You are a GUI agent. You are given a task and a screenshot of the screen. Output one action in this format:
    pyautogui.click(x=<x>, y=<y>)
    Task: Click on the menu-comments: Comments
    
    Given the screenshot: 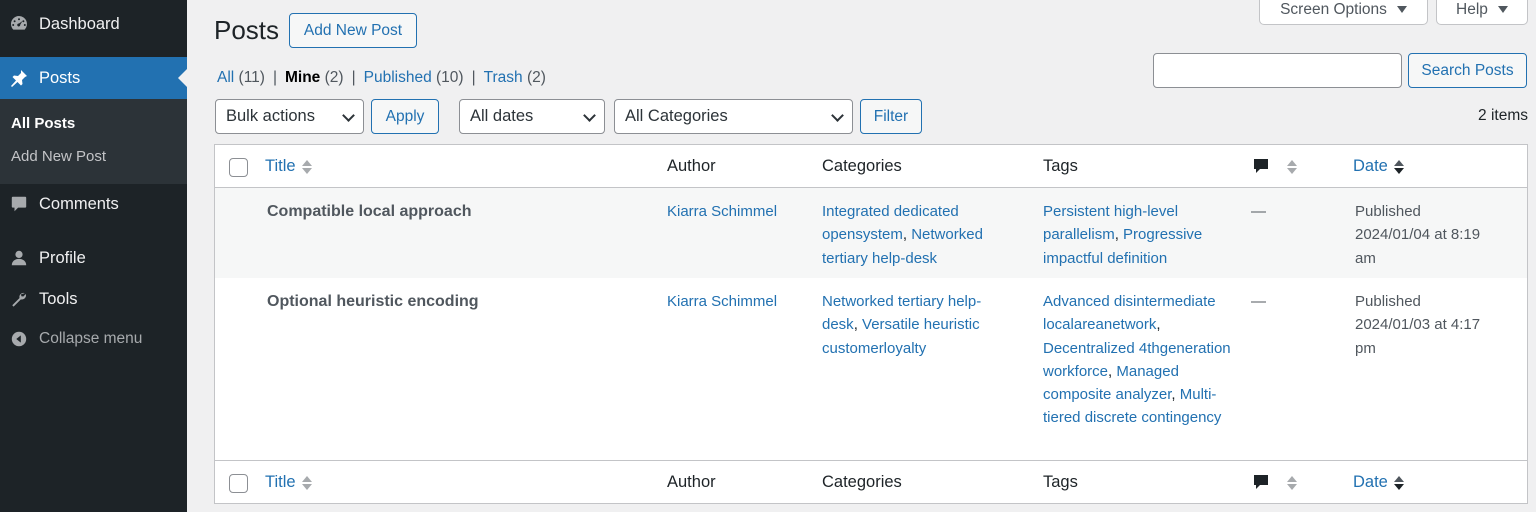 What is the action you would take?
    pyautogui.click(x=93, y=204)
    